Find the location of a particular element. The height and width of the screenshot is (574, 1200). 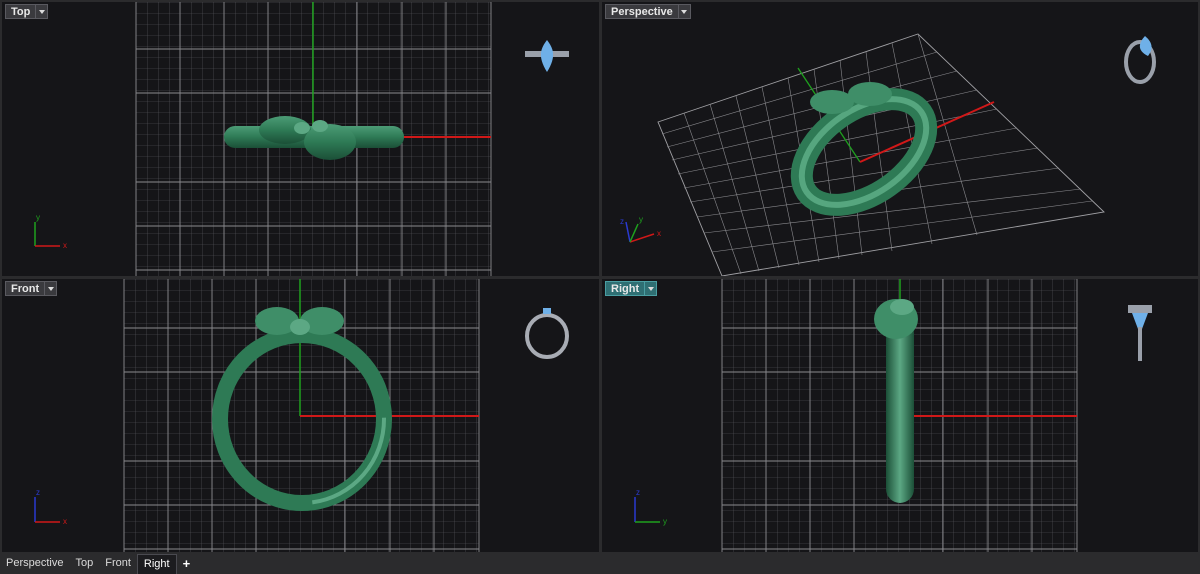

axis-gizmo-icon: y x is located at coordinates (50, 231).